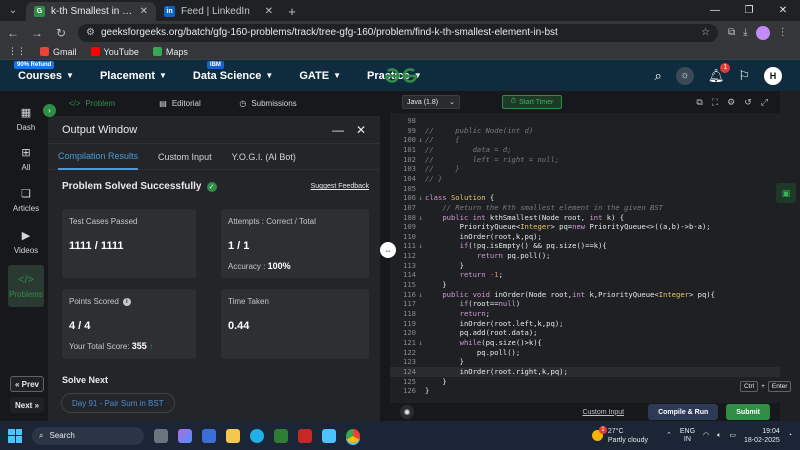  What do you see at coordinates (585, 246) in the screenshot?
I see `code-line: 111 ↓ if(!pq.isEmpty() && pq.size()==k){` at bounding box center [585, 246].